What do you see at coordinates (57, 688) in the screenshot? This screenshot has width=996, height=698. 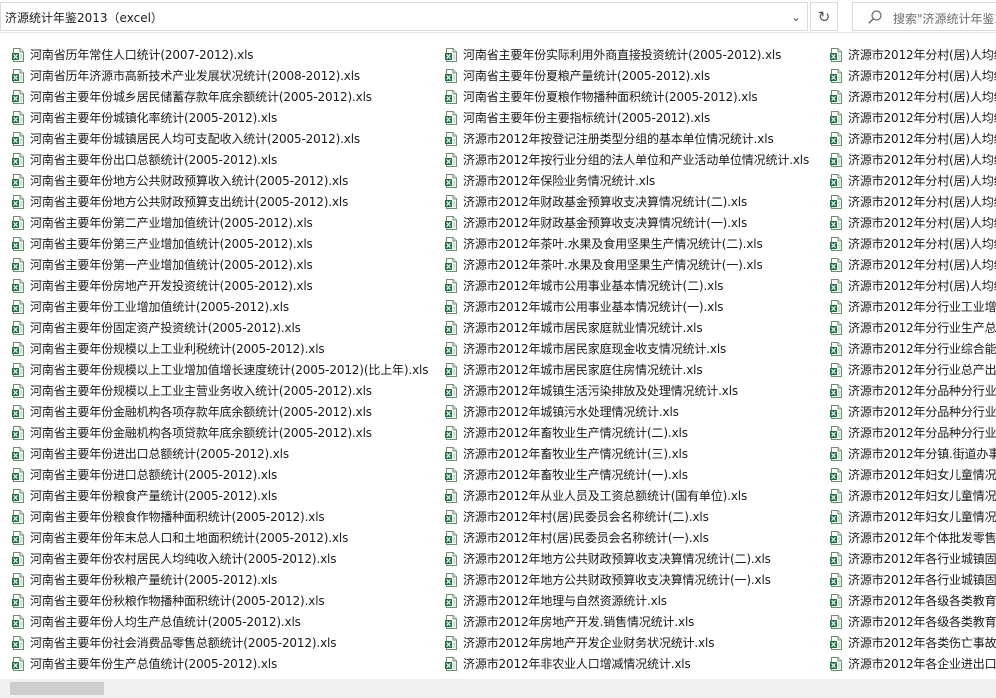 I see `scrollbar-thumb` at bounding box center [57, 688].